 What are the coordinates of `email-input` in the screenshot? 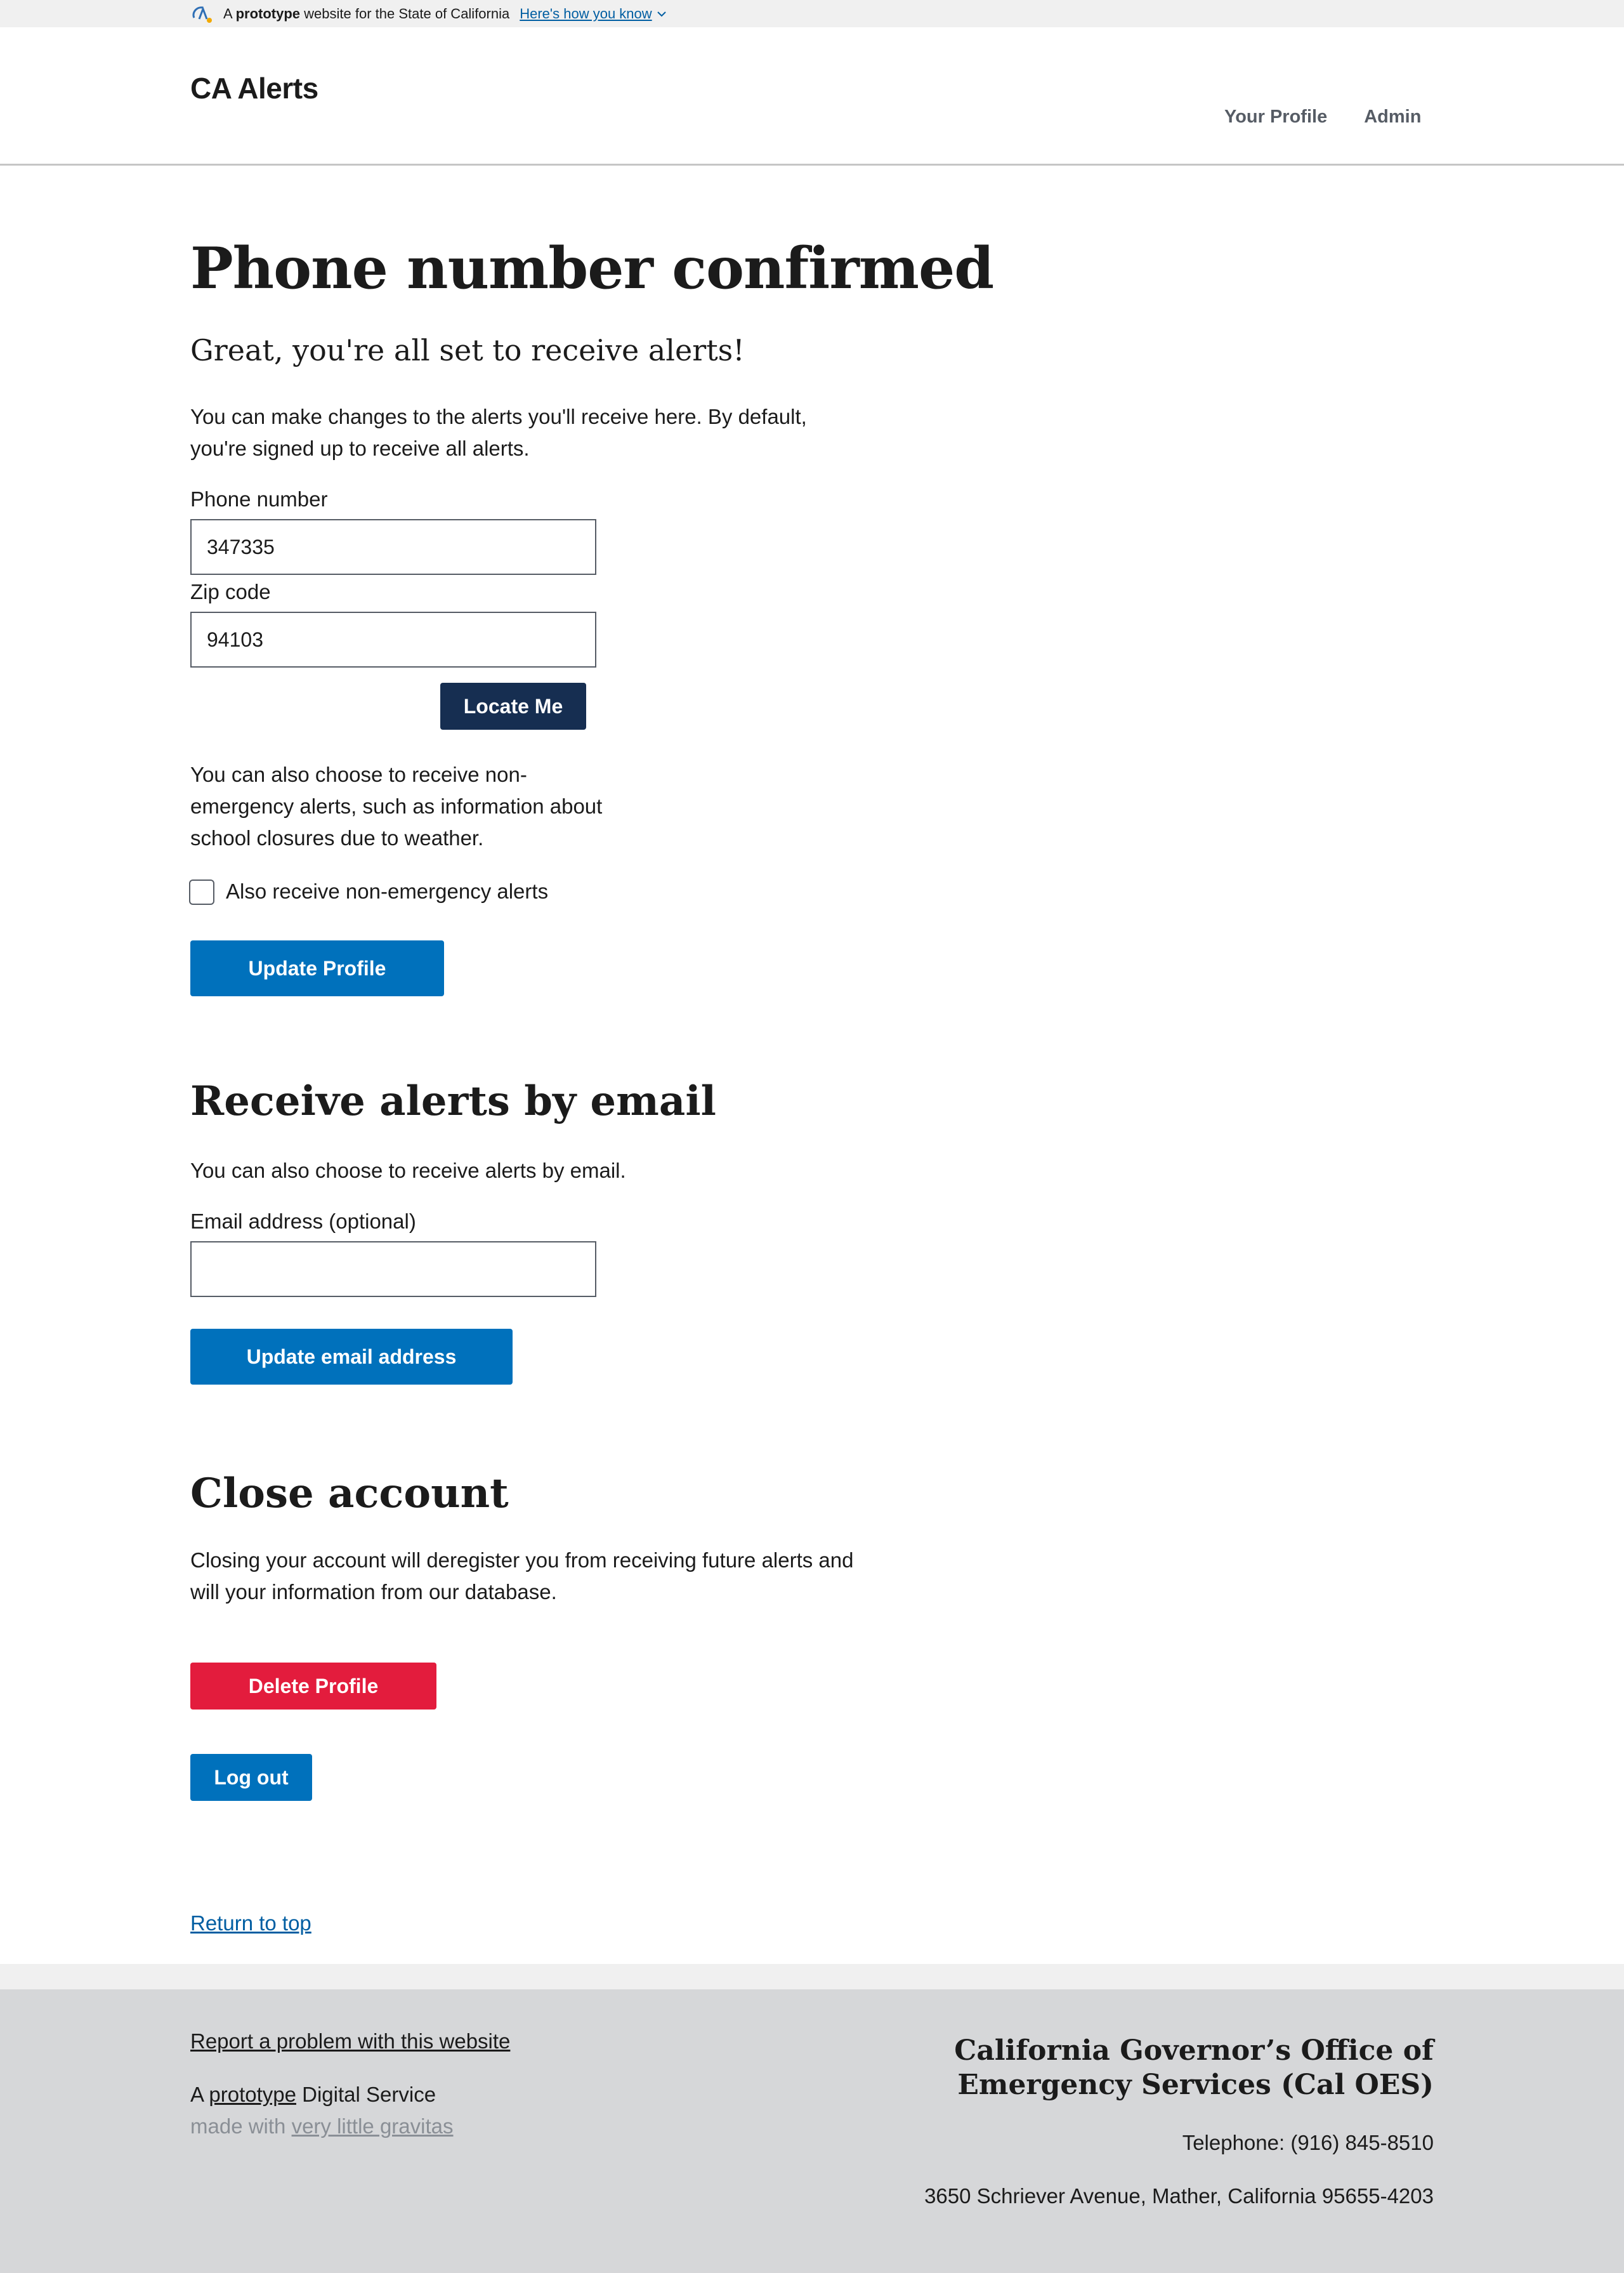 It's located at (393, 1269).